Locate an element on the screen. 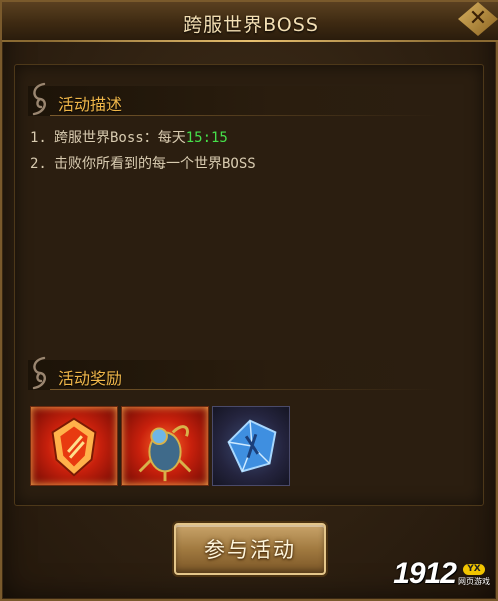  join-activity-label: 参与活动 is located at coordinates (250, 550).